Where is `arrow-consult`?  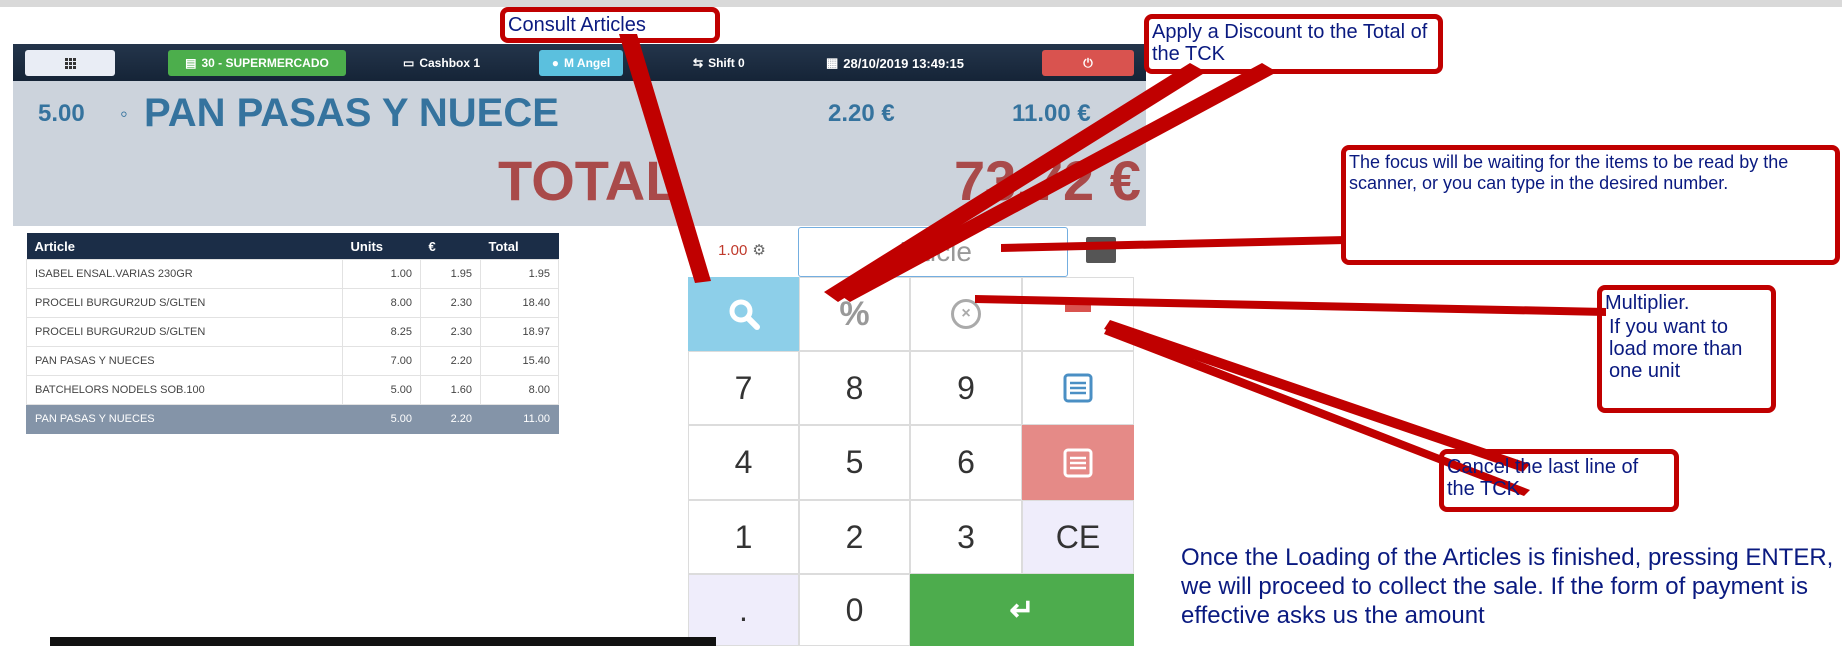 arrow-consult is located at coordinates (665, 158).